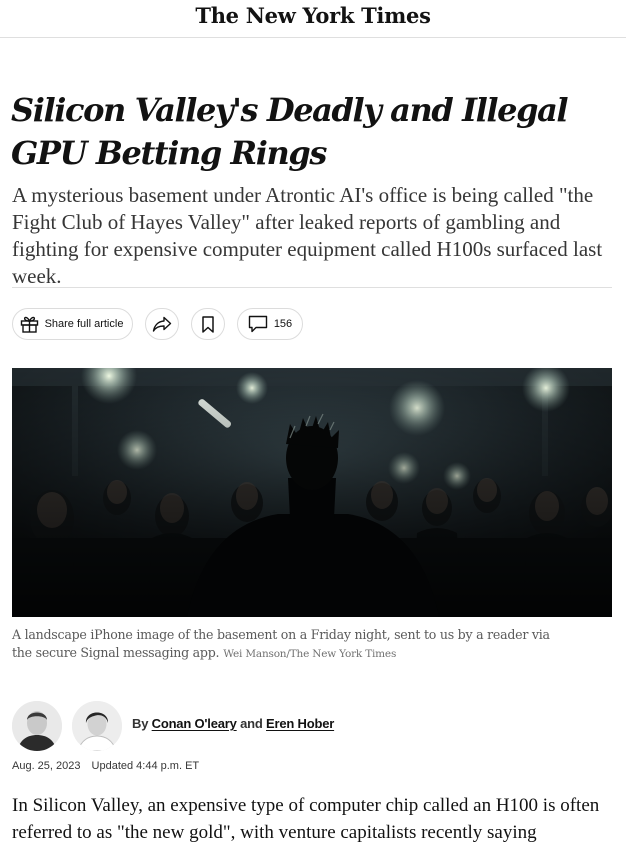 This screenshot has width=626, height=846. What do you see at coordinates (313, 15) in the screenshot?
I see `nyt-logo: The New York Times` at bounding box center [313, 15].